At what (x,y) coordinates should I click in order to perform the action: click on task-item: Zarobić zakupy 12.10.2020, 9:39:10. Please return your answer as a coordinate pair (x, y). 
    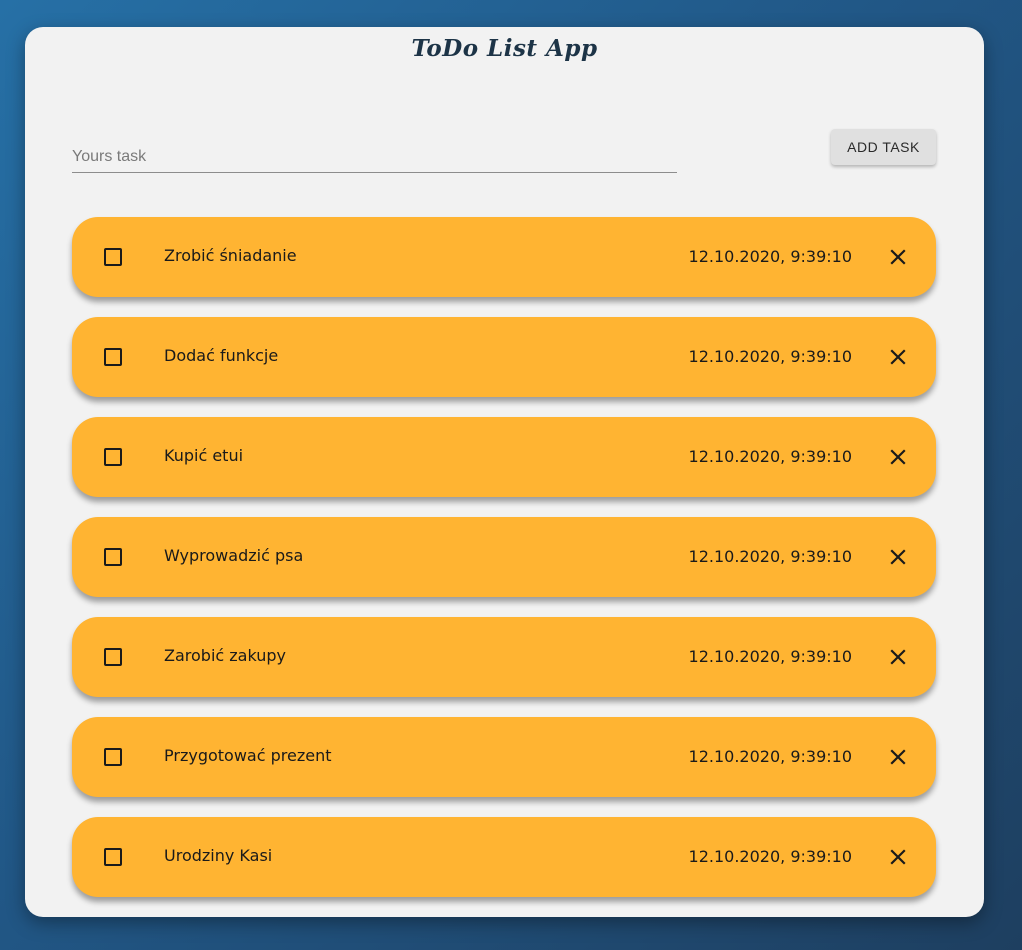
    Looking at the image, I should click on (504, 657).